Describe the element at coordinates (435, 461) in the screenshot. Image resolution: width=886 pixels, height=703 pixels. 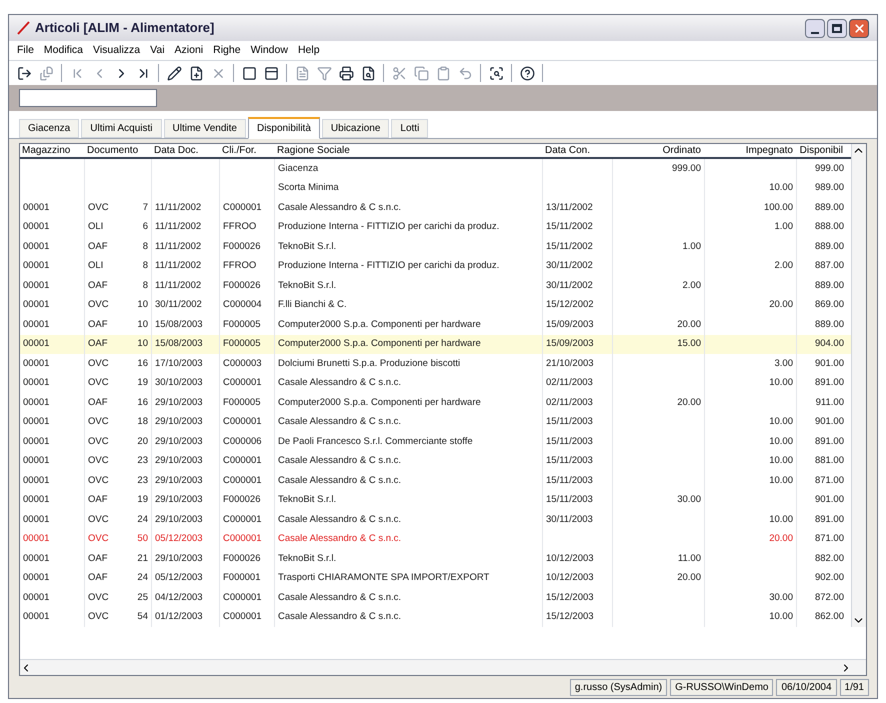
I see `table-row: 00001 OVC 23 29/10/2003 C000001 Casale Alessandro & C s.n.c. 15/11/2003 10.00 881.00` at that location.